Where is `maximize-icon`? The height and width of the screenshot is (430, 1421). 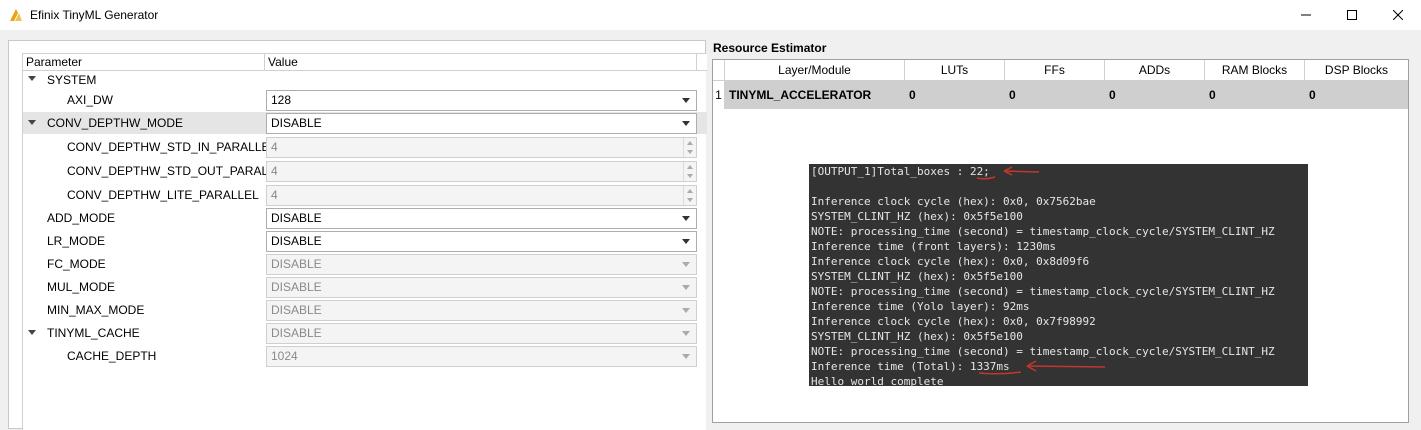 maximize-icon is located at coordinates (1352, 15).